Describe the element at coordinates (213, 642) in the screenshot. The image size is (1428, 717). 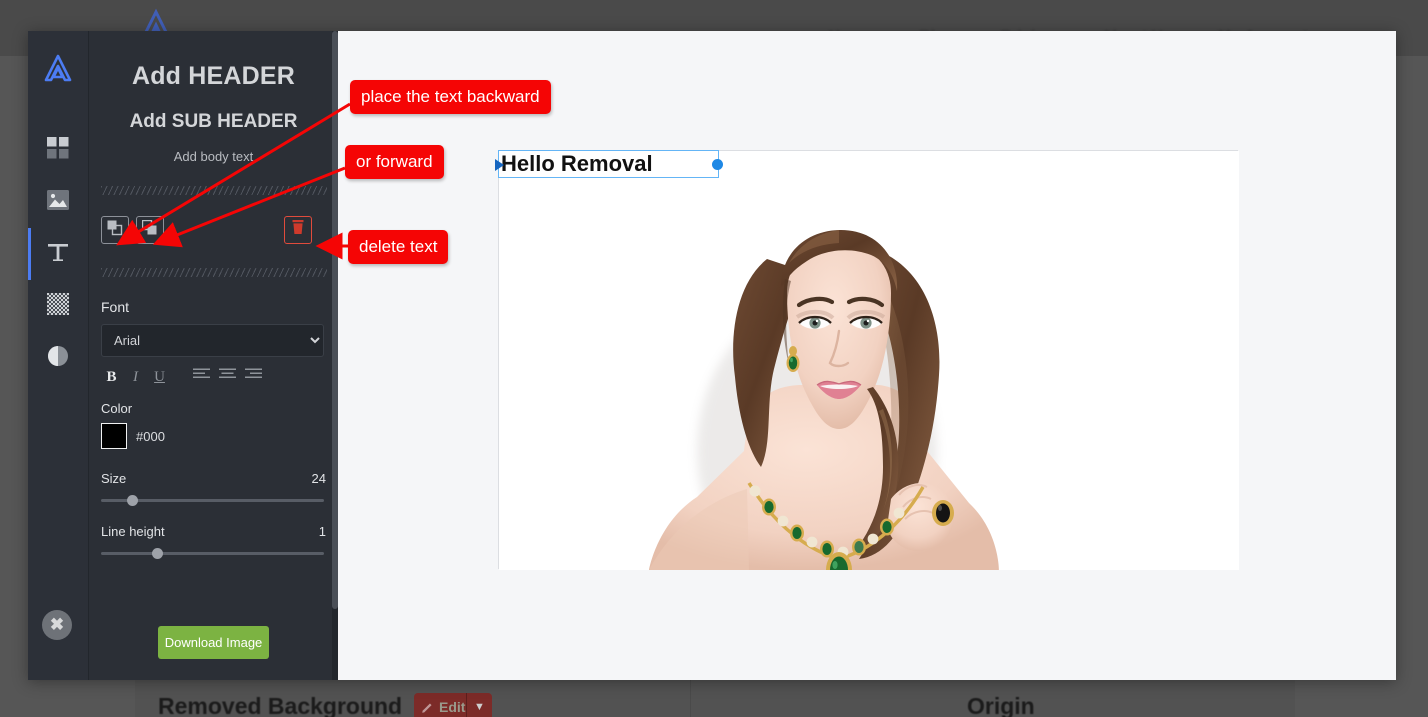
I see `download-image-button: Download Image` at that location.